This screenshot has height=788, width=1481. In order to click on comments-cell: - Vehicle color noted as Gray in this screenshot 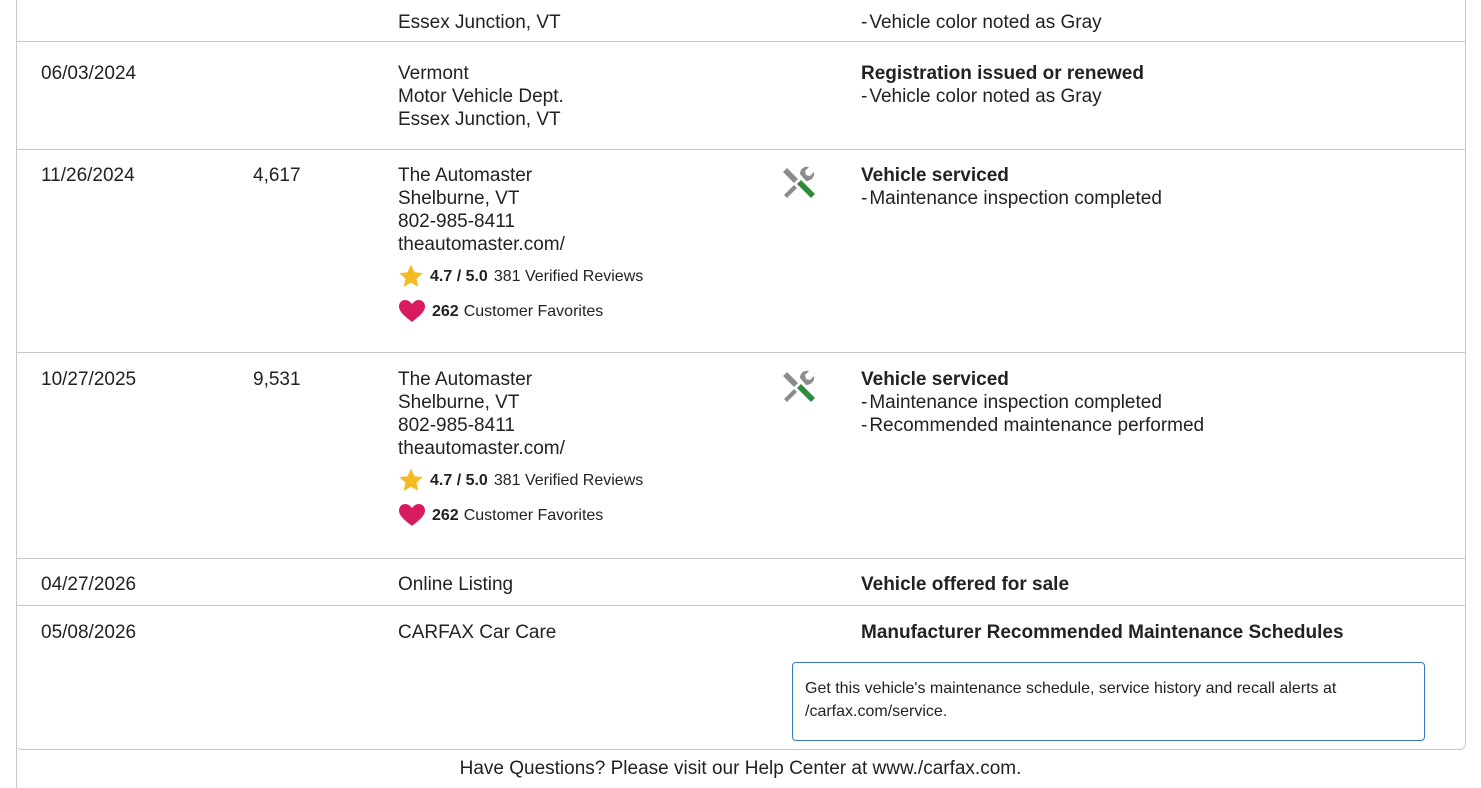, I will do `click(1156, 22)`.